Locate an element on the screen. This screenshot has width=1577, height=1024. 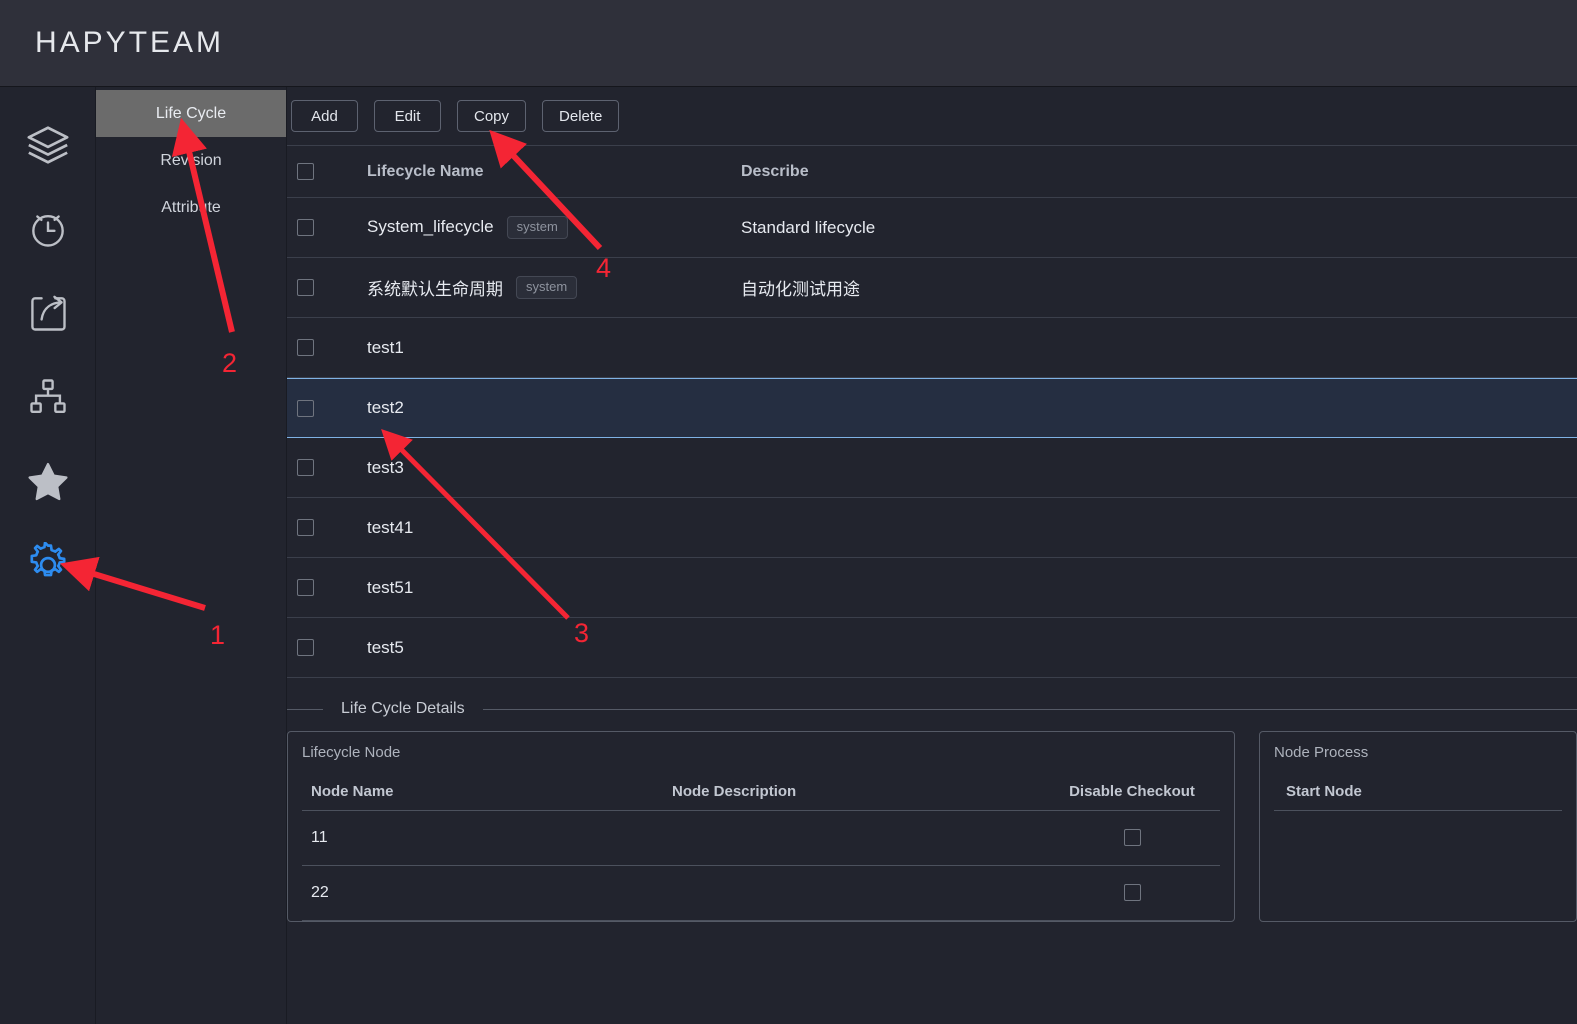
sidebar-item-attribute: Attribute is located at coordinates (191, 207).